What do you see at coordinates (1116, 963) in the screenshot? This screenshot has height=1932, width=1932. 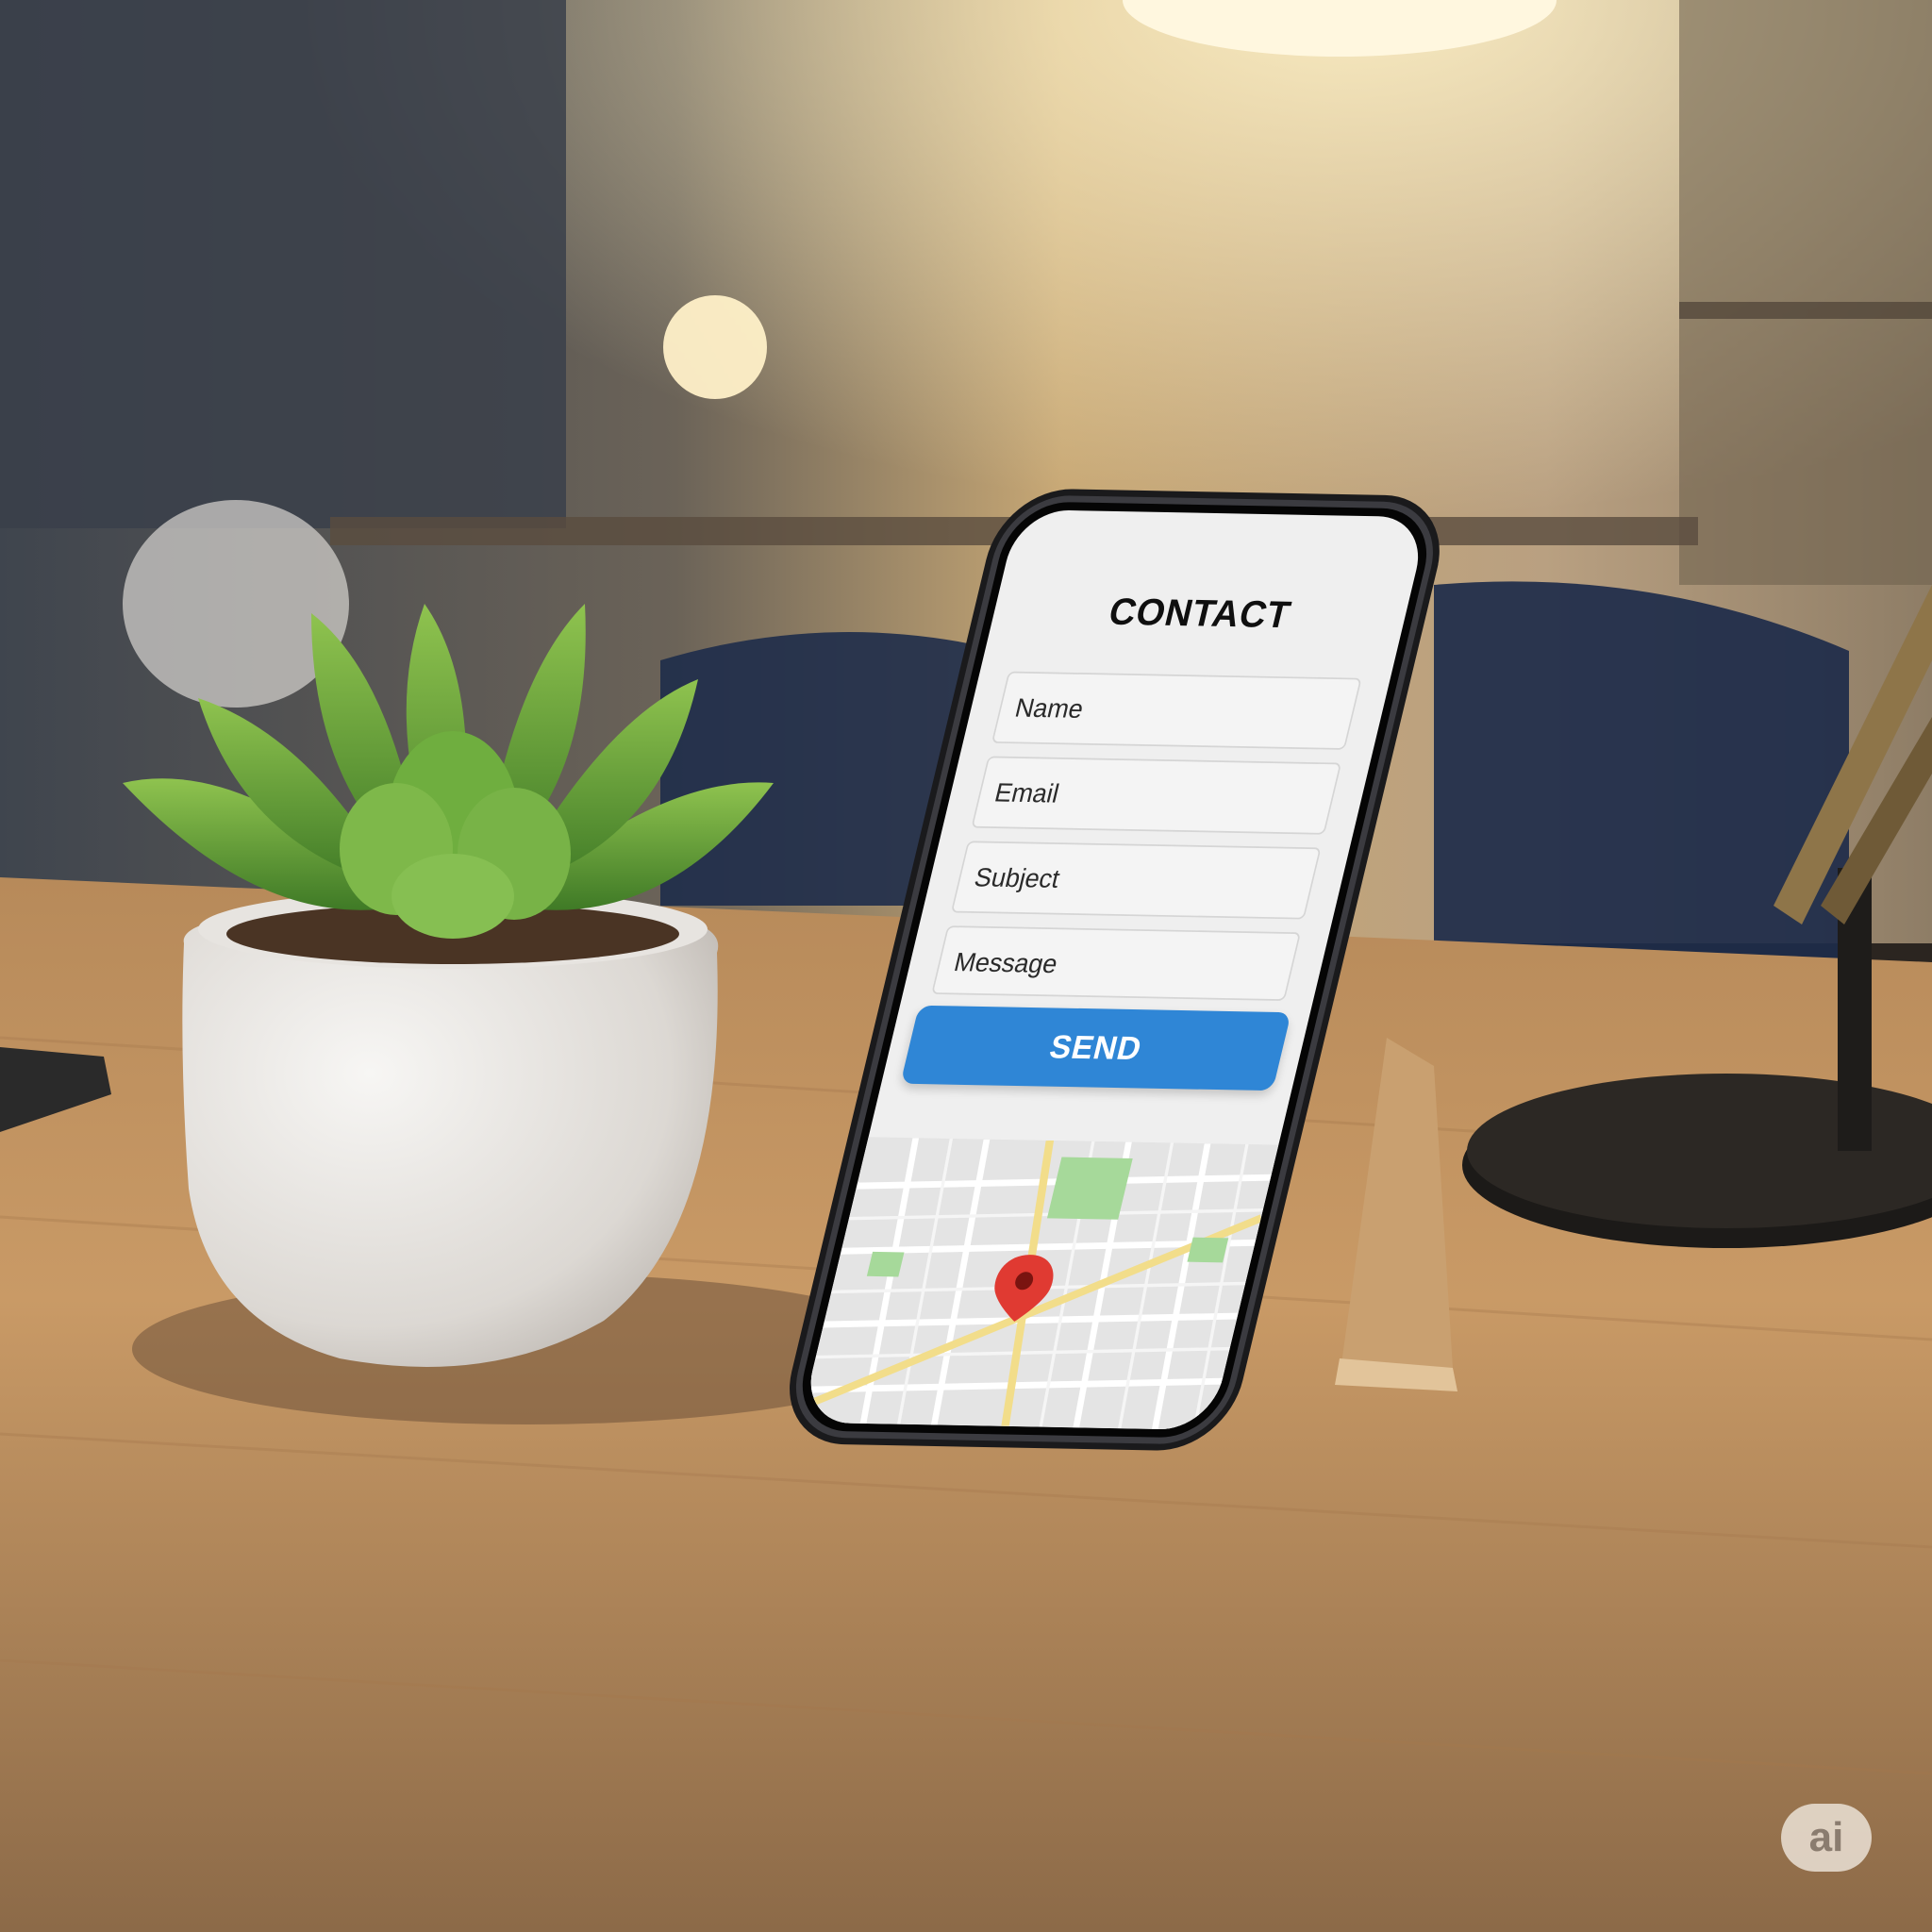 I see `message-field: Message` at bounding box center [1116, 963].